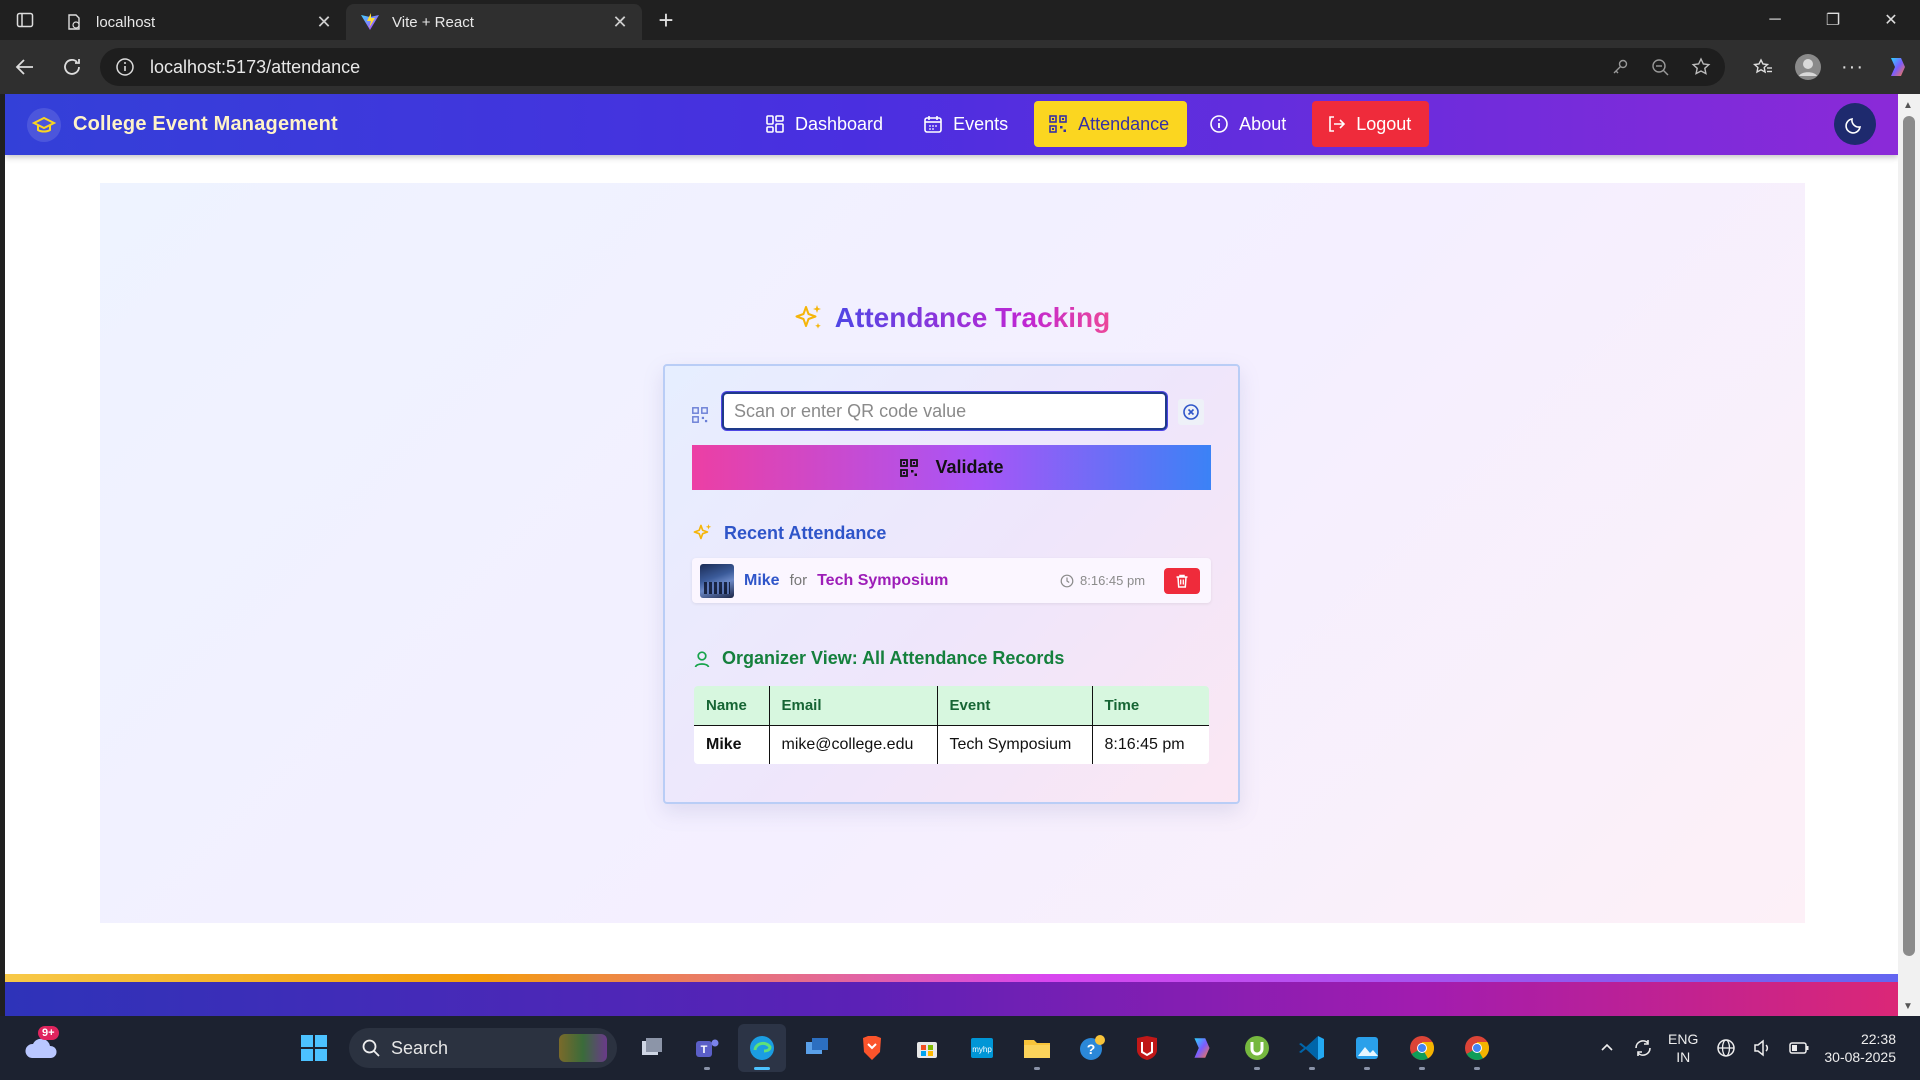  I want to click on page-scrollbar: ▲ ▼, so click(1909, 555).